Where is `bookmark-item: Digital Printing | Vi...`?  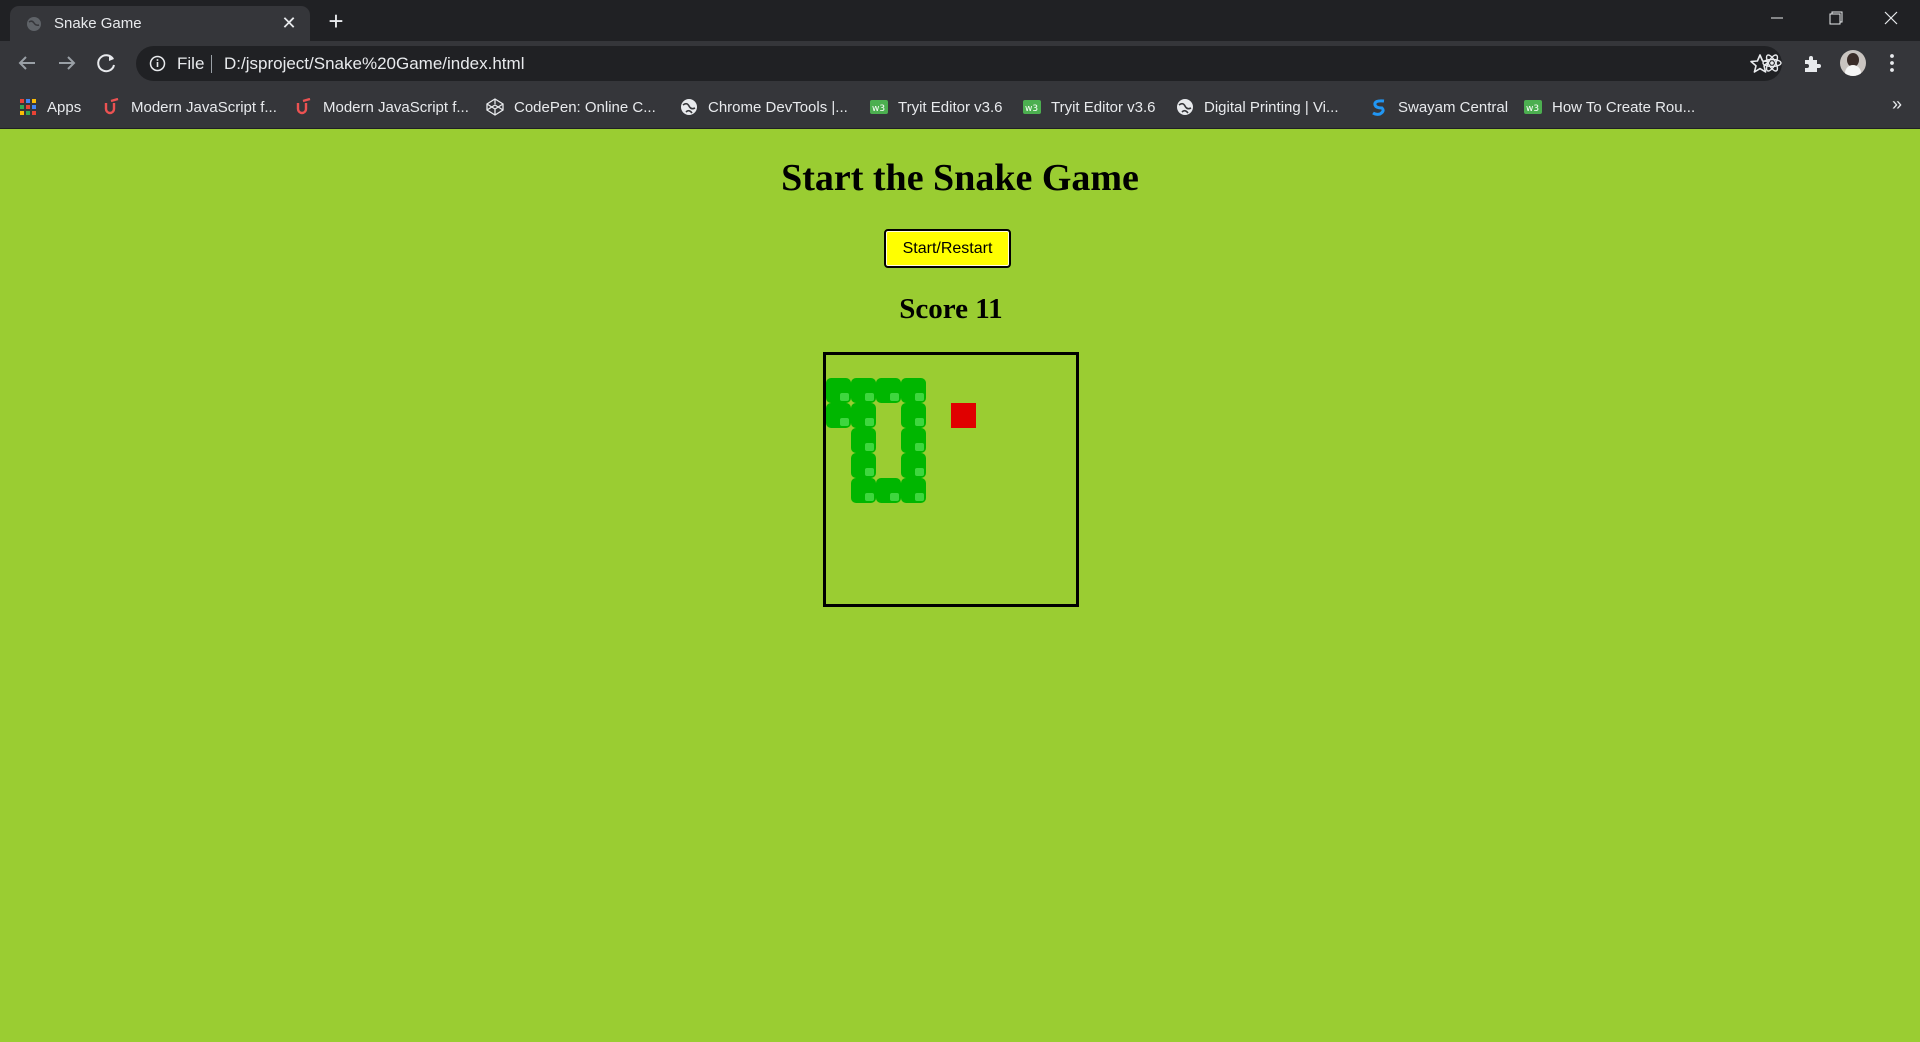 bookmark-item: Digital Printing | Vi... is located at coordinates (1257, 107).